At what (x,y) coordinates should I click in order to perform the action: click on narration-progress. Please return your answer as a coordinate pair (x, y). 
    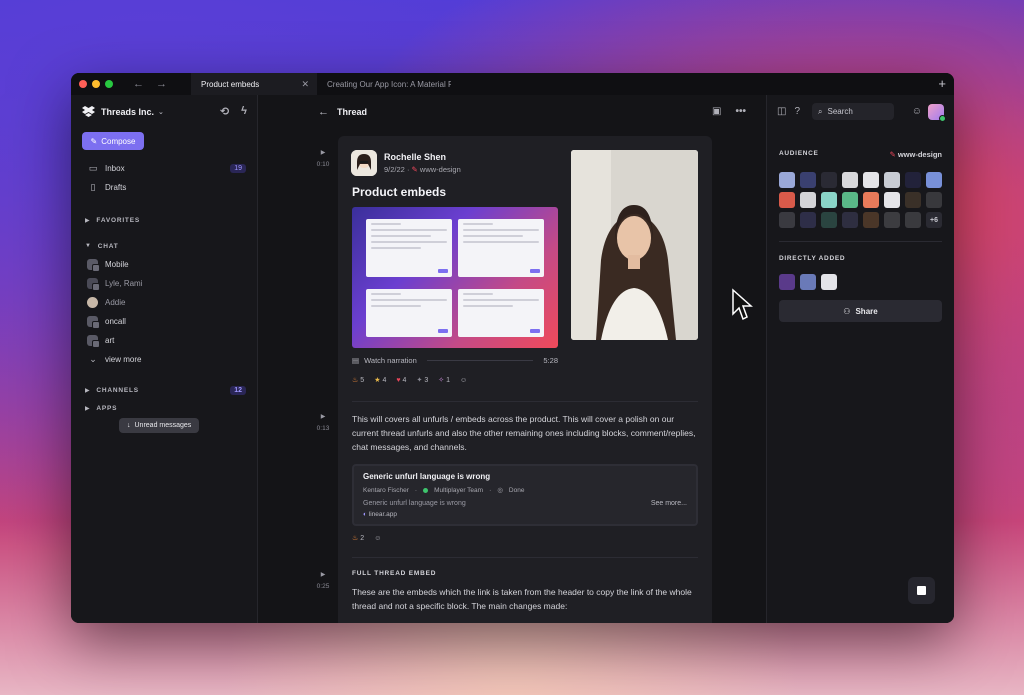
    Looking at the image, I should click on (480, 360).